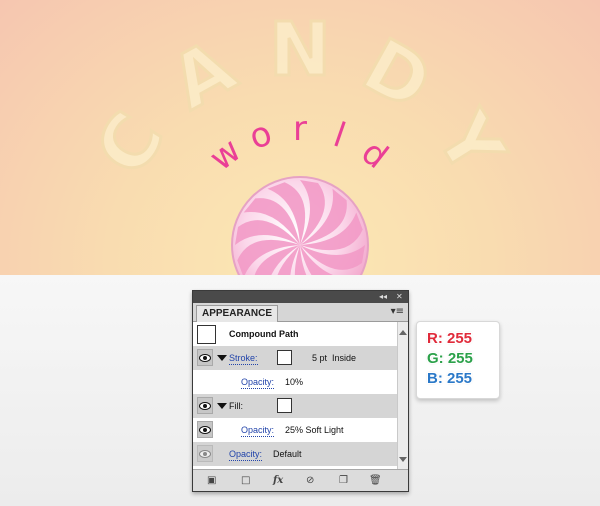  Describe the element at coordinates (310, 481) in the screenshot. I see `clear-appearance-icon: ⊘` at that location.